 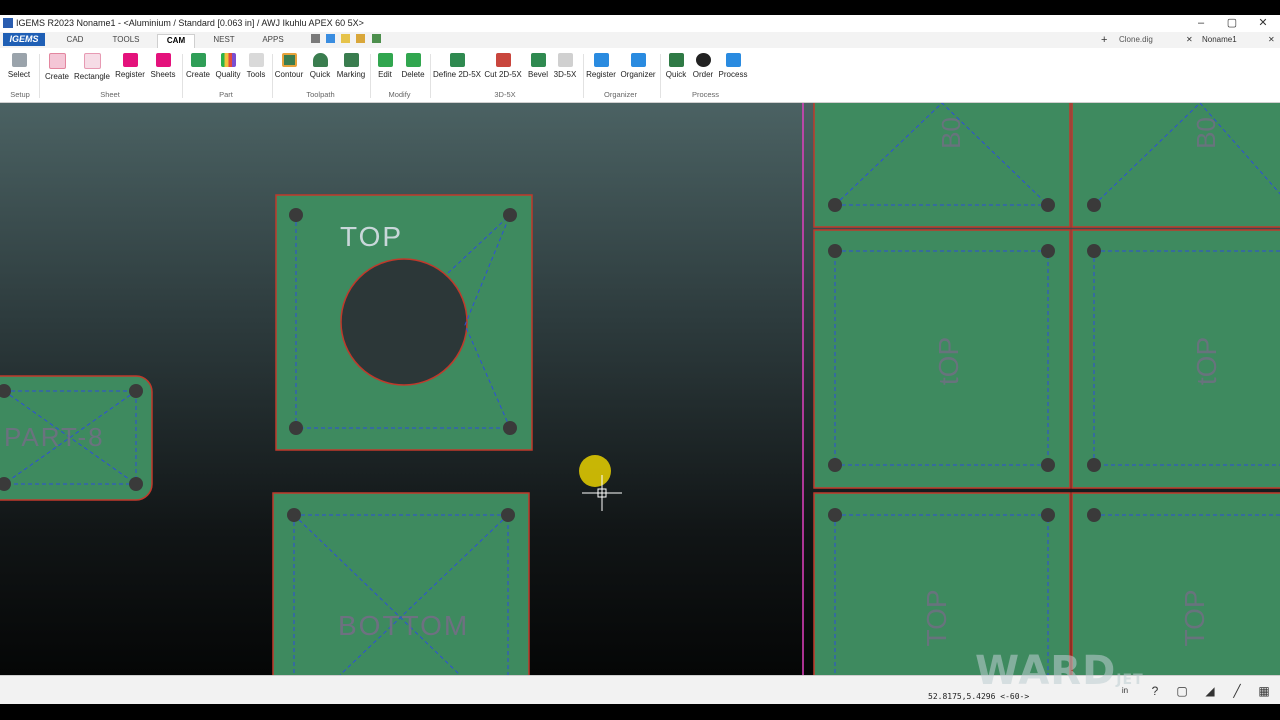 I want to click on process-order-button: Order, so click(x=703, y=66).